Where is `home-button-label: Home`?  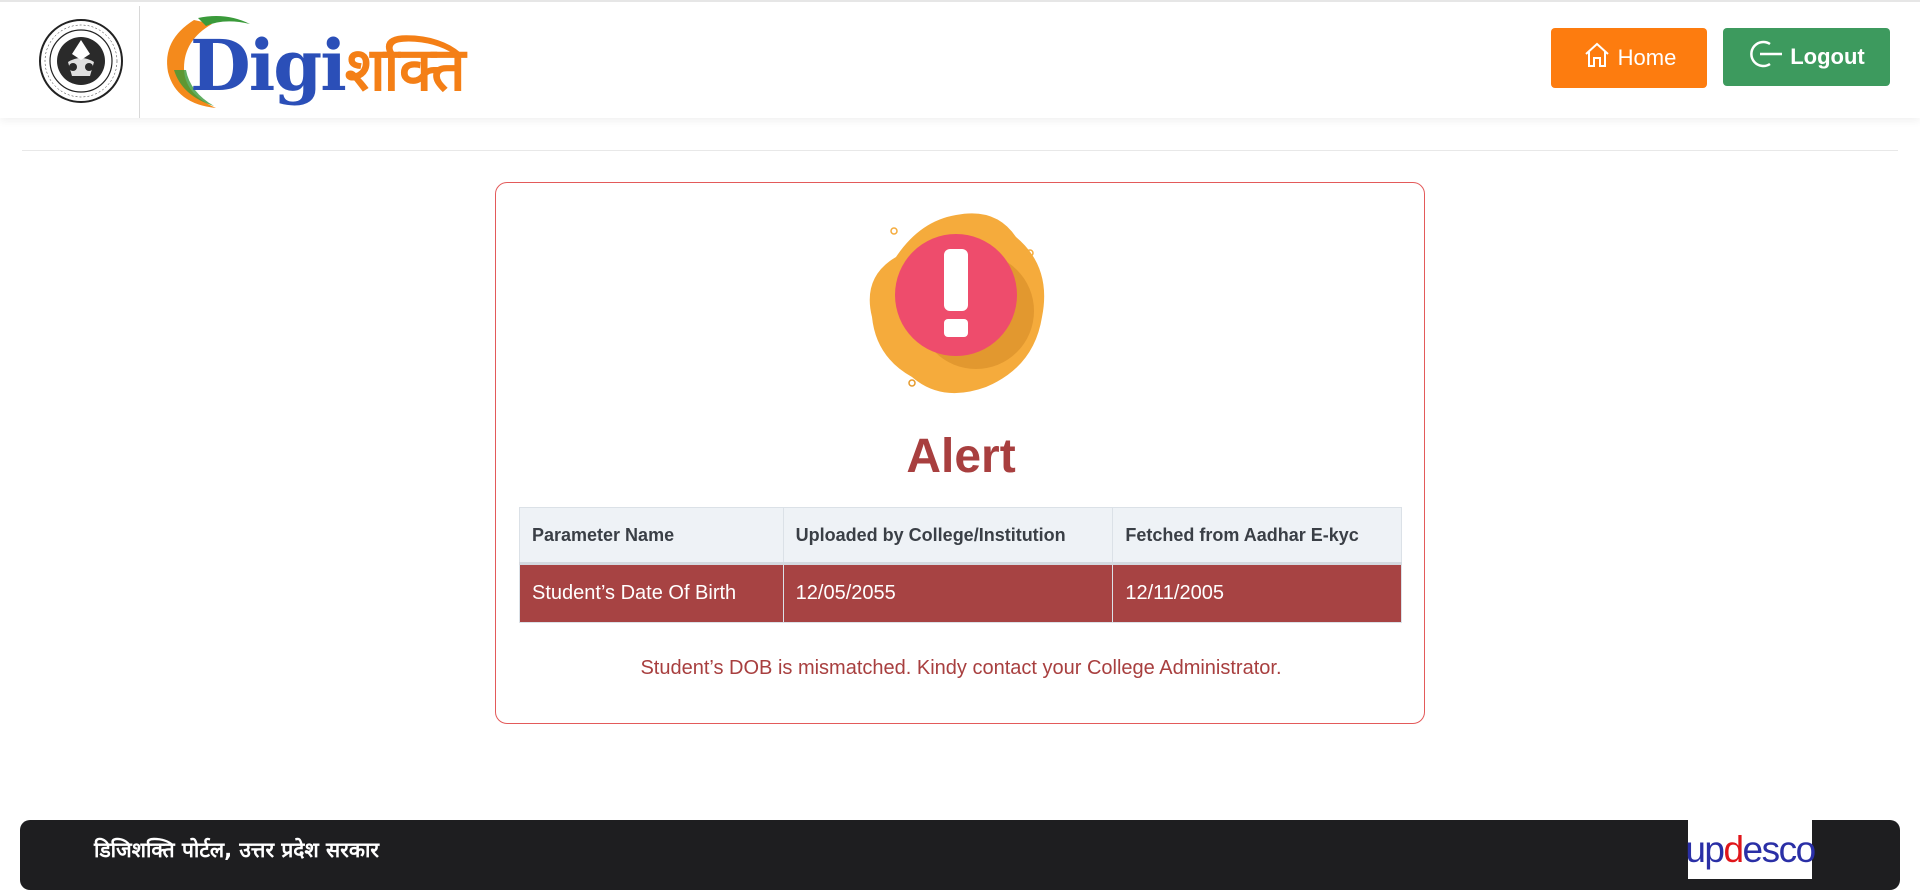 home-button-label: Home is located at coordinates (1647, 57).